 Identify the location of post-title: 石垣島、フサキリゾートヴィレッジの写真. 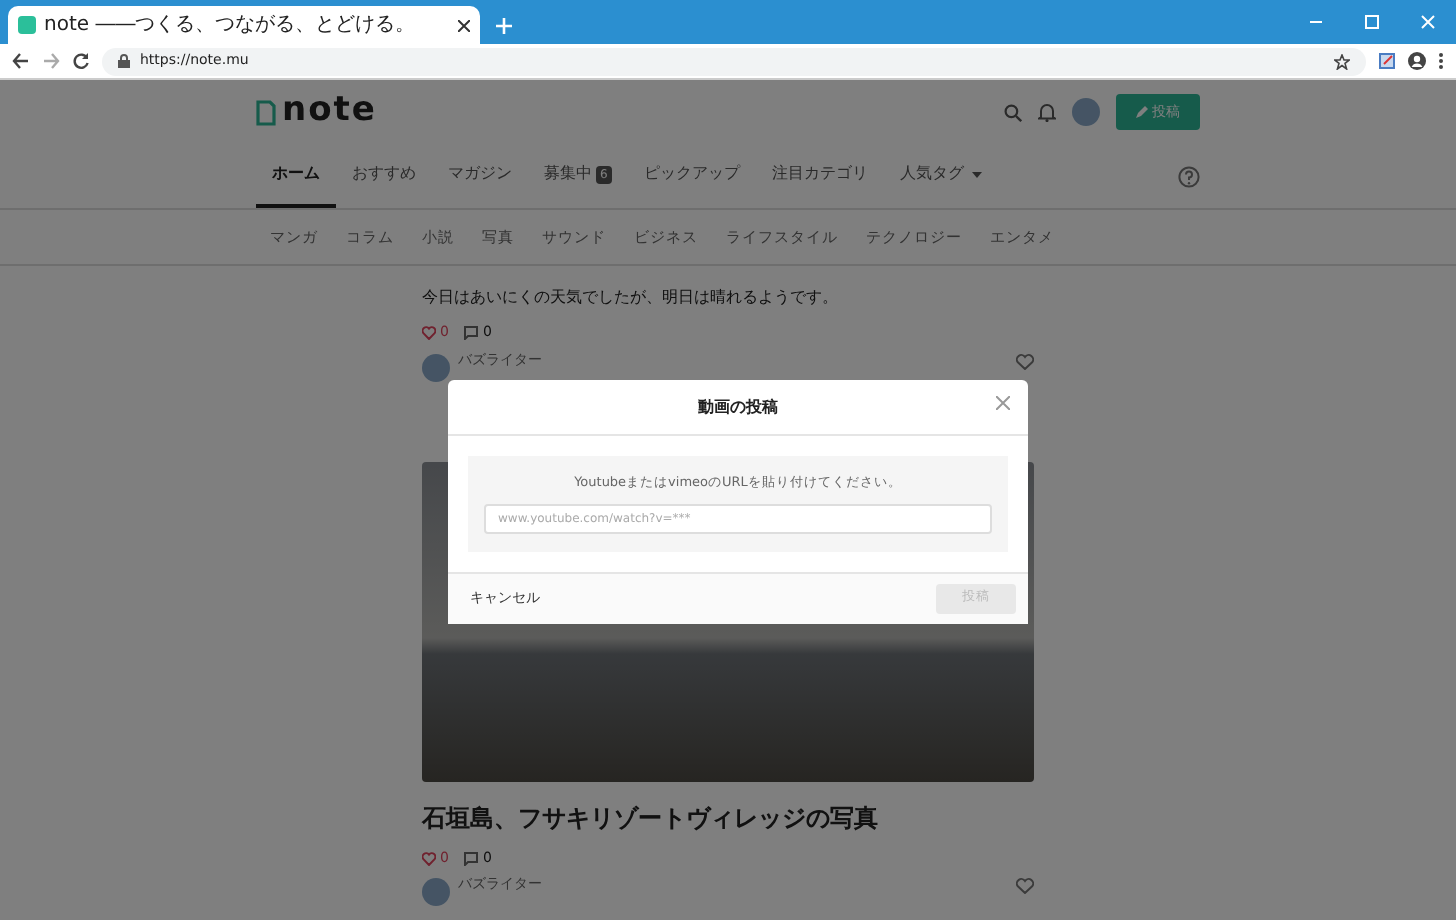
(728, 817).